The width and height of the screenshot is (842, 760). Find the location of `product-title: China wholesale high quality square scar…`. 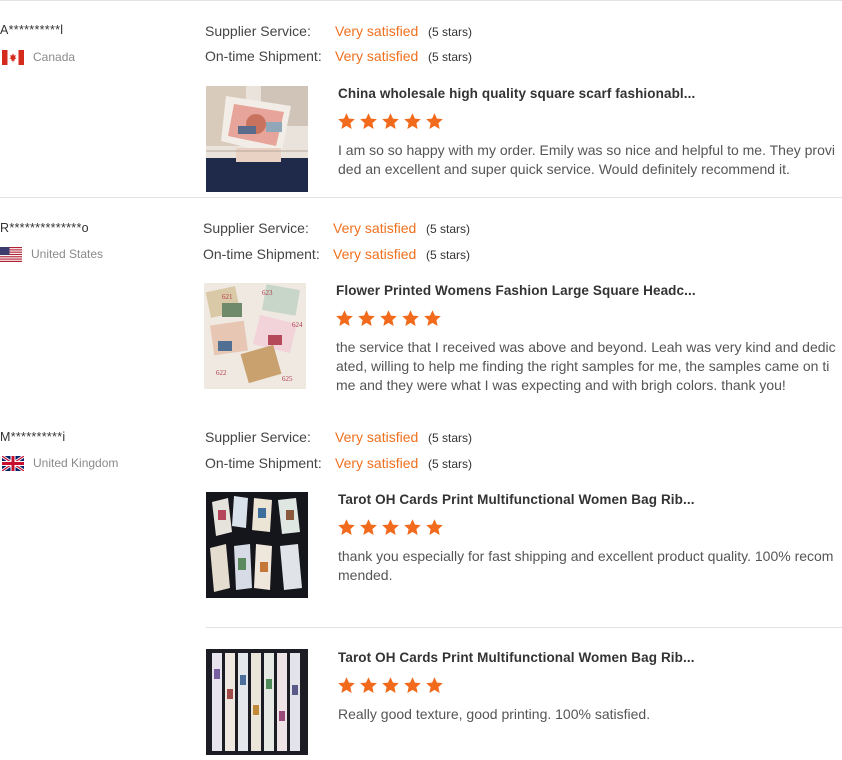

product-title: China wholesale high quality square scar… is located at coordinates (516, 93).